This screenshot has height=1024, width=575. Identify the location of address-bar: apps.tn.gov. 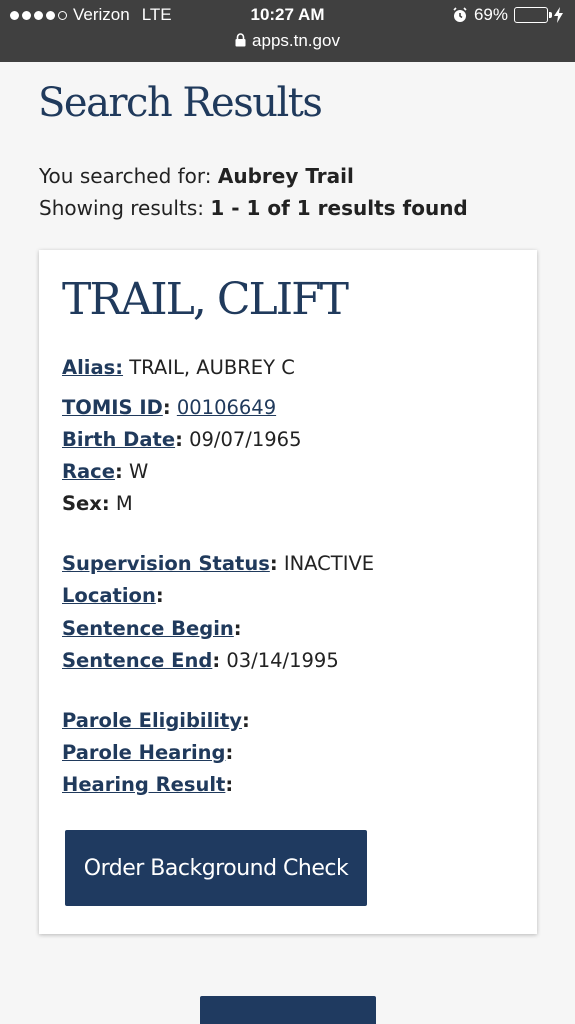
(287, 41).